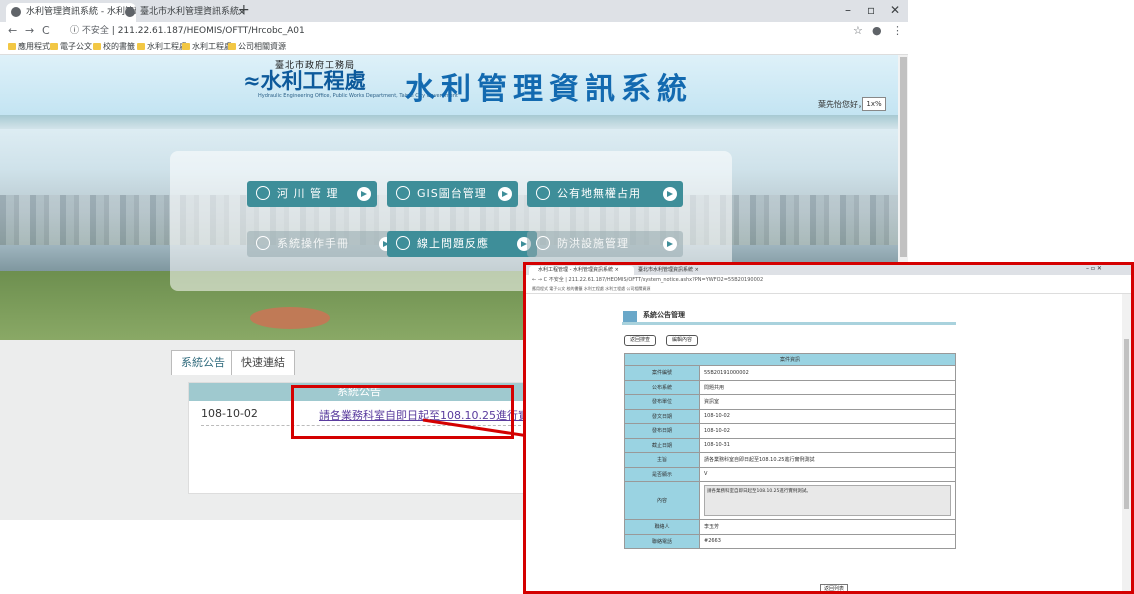 The image size is (1134, 594). What do you see at coordinates (827, 373) in the screenshot?
I see `row-value: 55B20191000002` at bounding box center [827, 373].